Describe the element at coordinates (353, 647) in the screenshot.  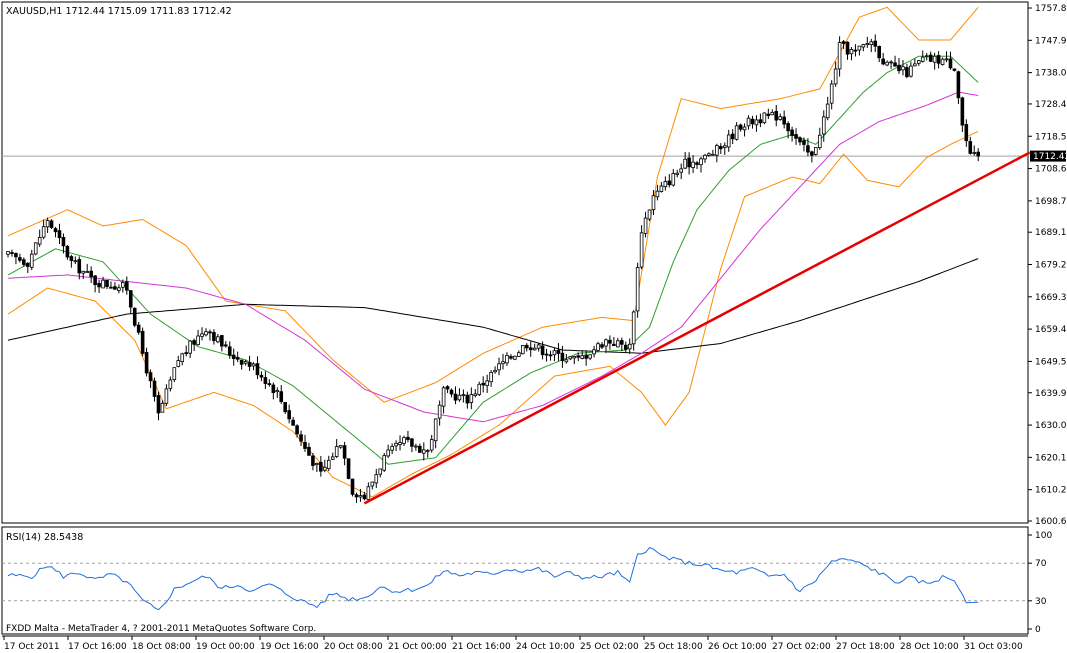
I see `time-tick-label: 20 Oct 08:00` at that location.